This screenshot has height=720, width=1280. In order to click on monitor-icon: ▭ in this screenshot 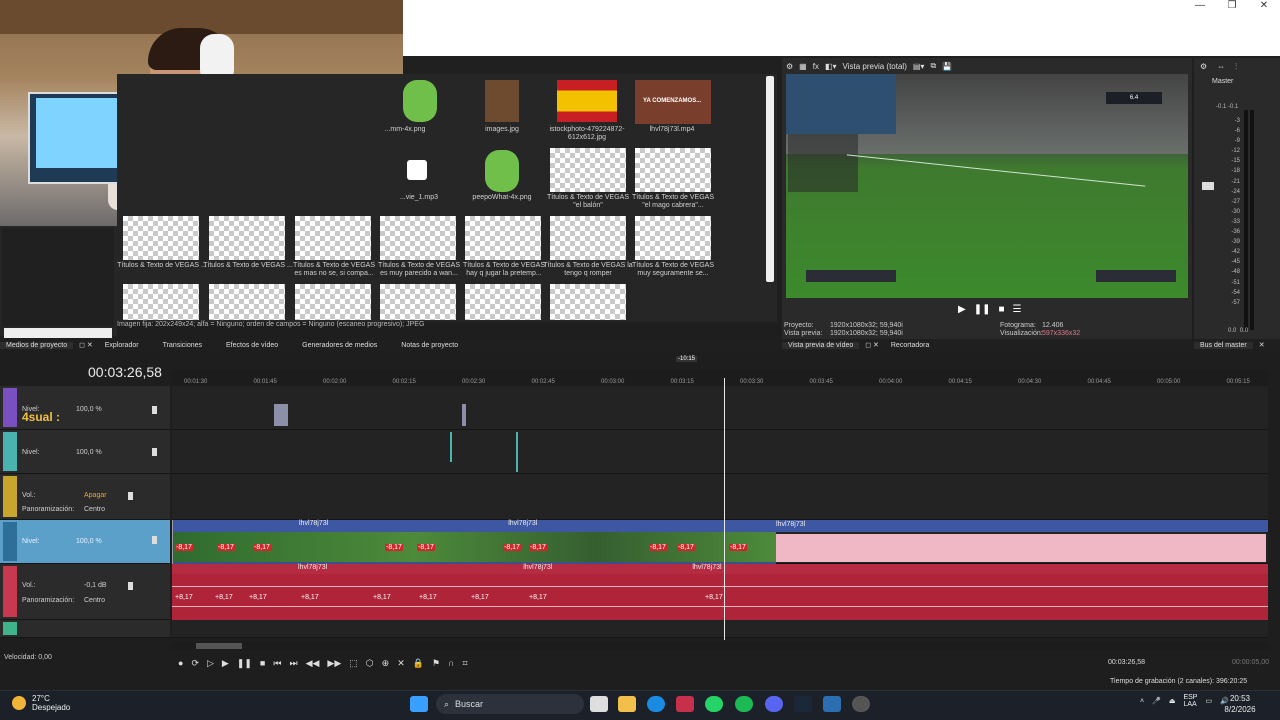, I will do `click(1208, 701)`.